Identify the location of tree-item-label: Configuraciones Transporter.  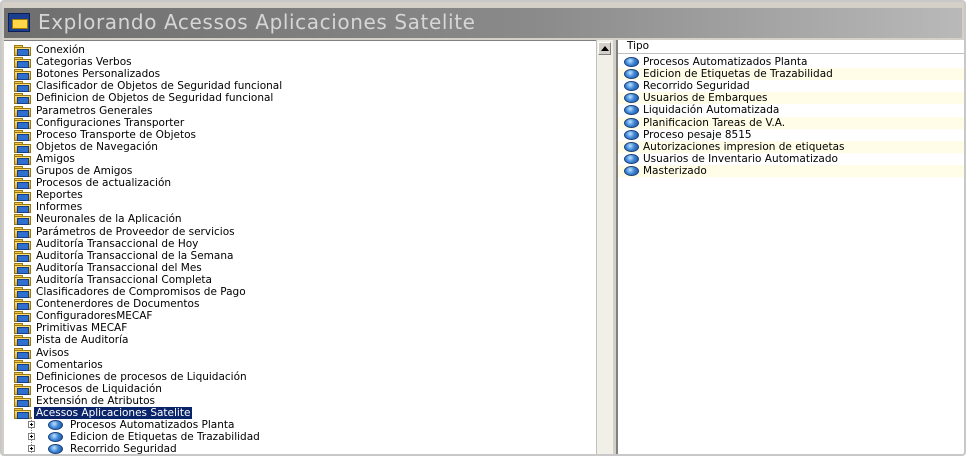
(110, 122).